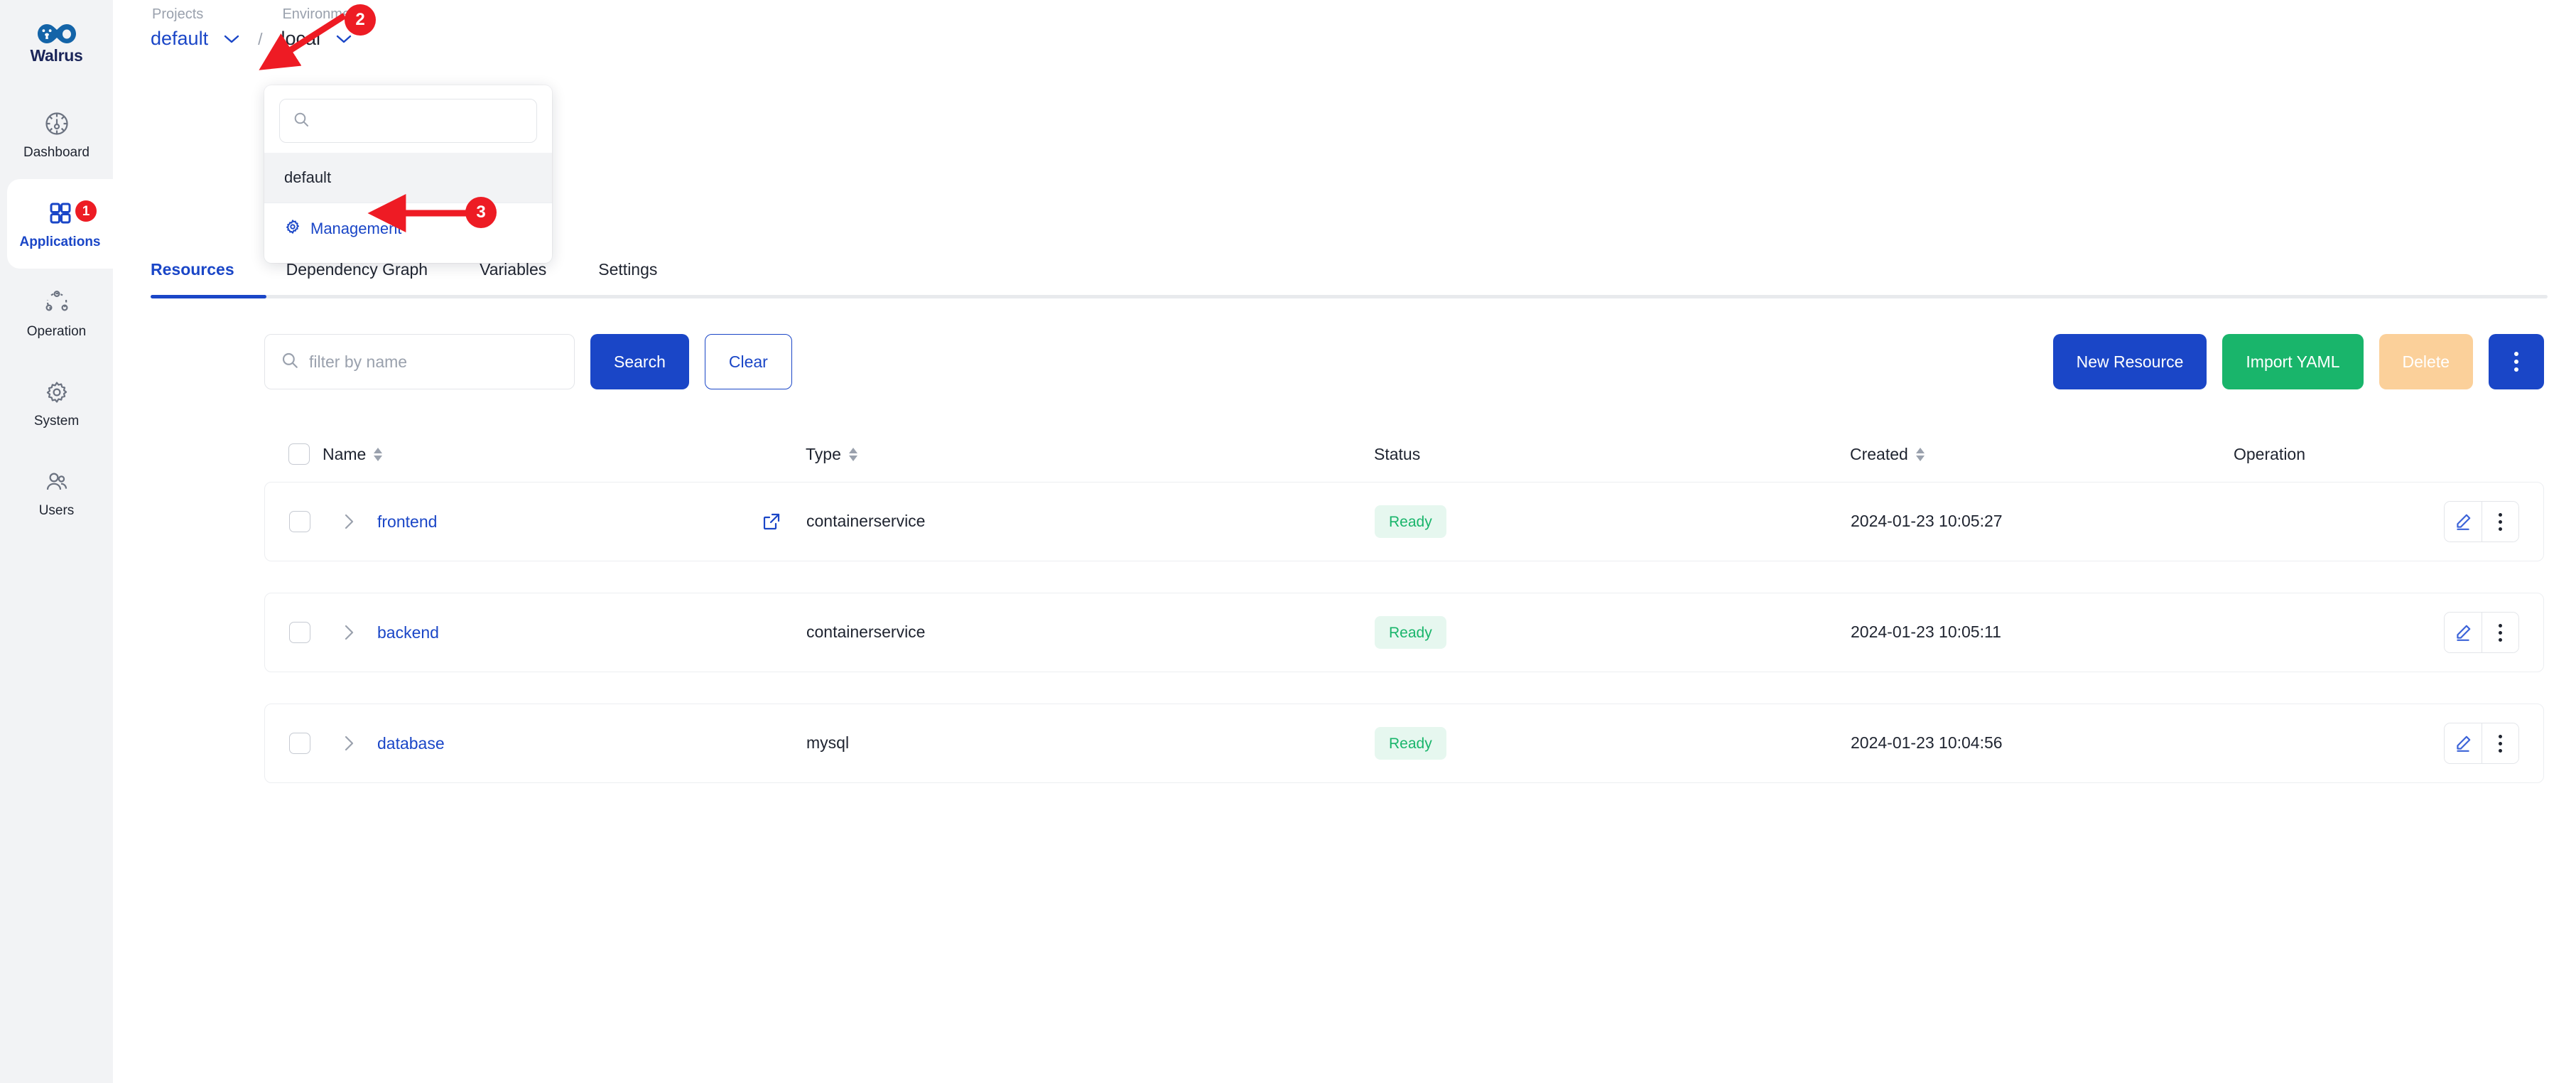 This screenshot has height=1083, width=2576. What do you see at coordinates (57, 303) in the screenshot?
I see `operation-nodes-icon` at bounding box center [57, 303].